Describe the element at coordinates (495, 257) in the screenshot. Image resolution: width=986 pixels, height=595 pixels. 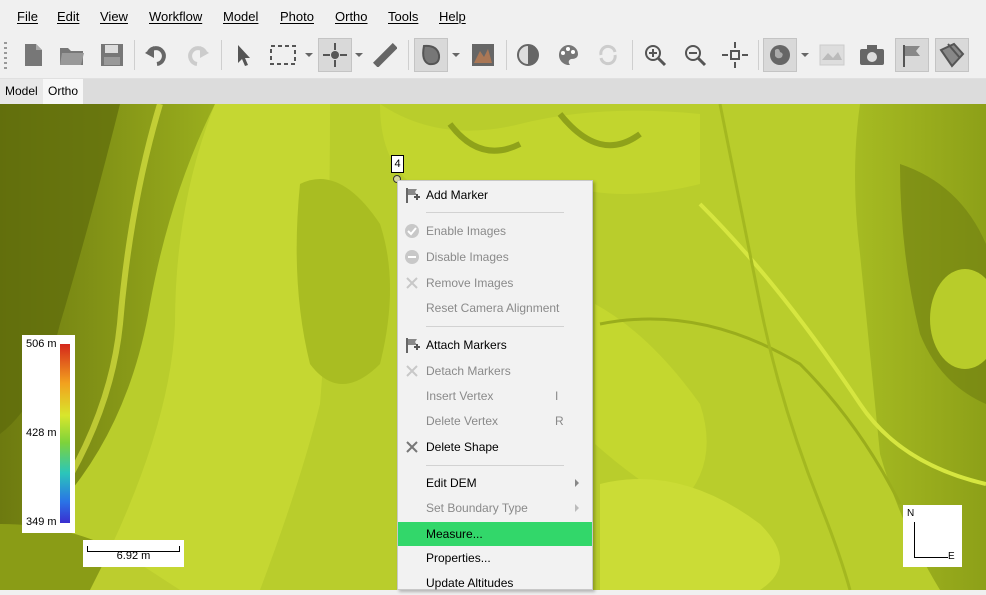
I see `menu-item-disable-images: Disable Images` at that location.